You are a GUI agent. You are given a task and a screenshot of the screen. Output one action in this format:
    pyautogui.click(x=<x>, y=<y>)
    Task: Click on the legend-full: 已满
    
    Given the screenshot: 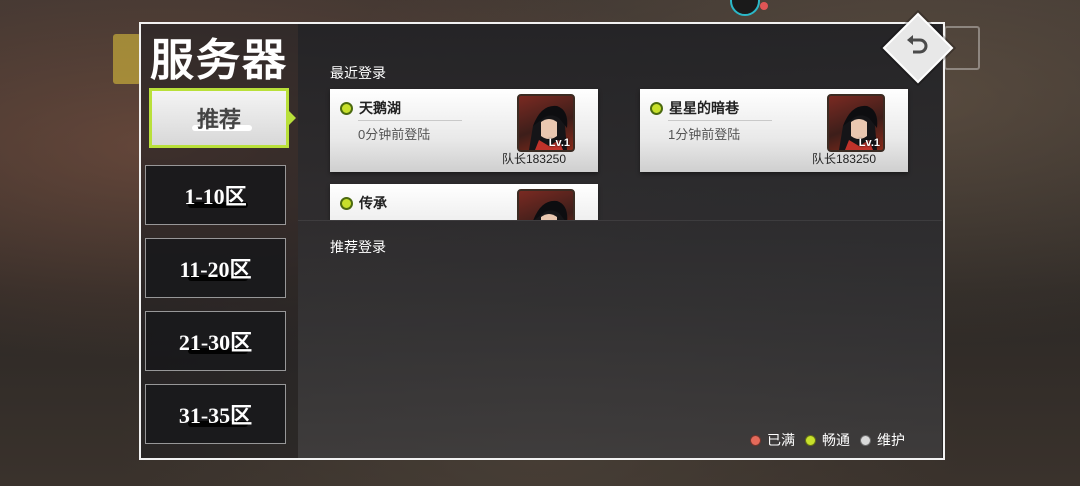 What is the action you would take?
    pyautogui.click(x=772, y=440)
    